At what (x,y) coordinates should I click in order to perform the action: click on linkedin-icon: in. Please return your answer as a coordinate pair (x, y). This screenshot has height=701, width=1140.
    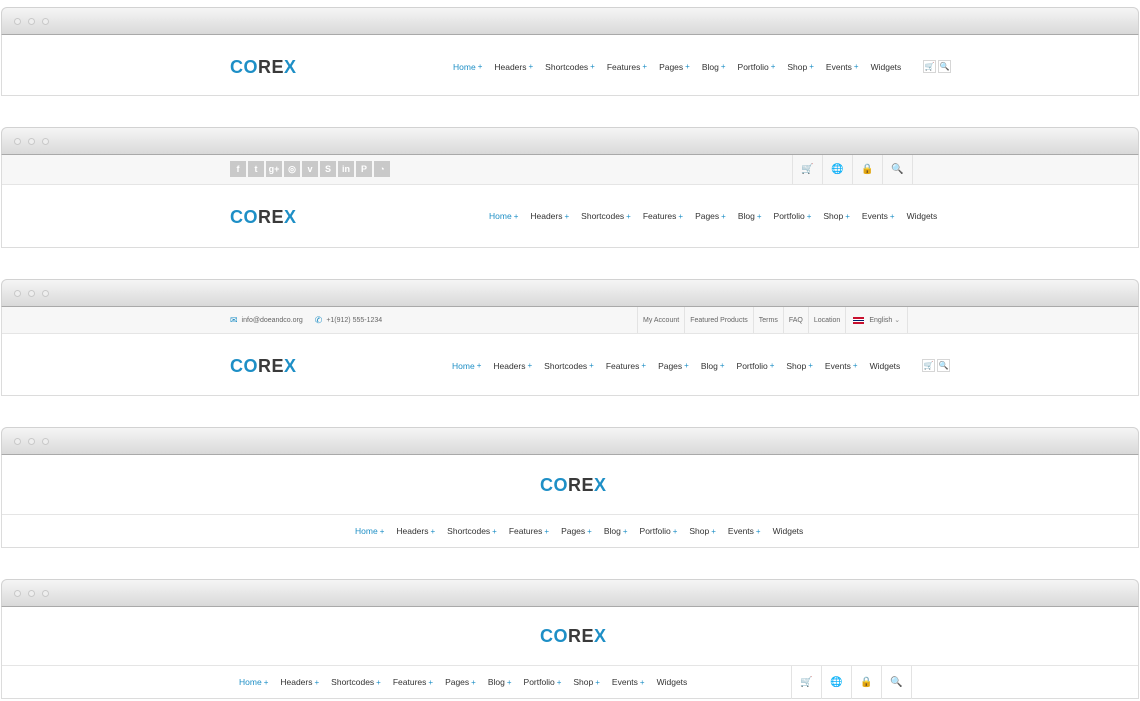
    Looking at the image, I should click on (346, 169).